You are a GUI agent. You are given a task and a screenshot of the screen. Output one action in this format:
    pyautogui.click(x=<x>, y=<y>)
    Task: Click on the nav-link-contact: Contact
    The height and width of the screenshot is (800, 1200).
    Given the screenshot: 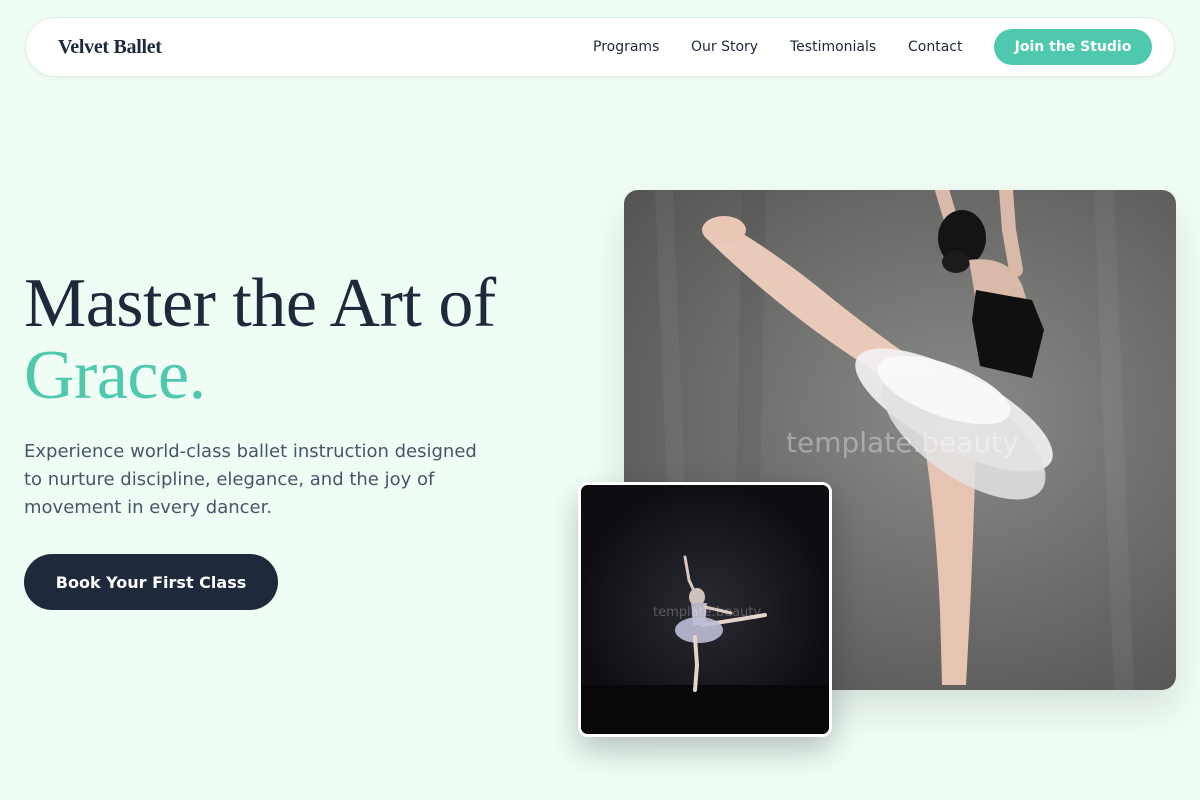 What is the action you would take?
    pyautogui.click(x=935, y=47)
    